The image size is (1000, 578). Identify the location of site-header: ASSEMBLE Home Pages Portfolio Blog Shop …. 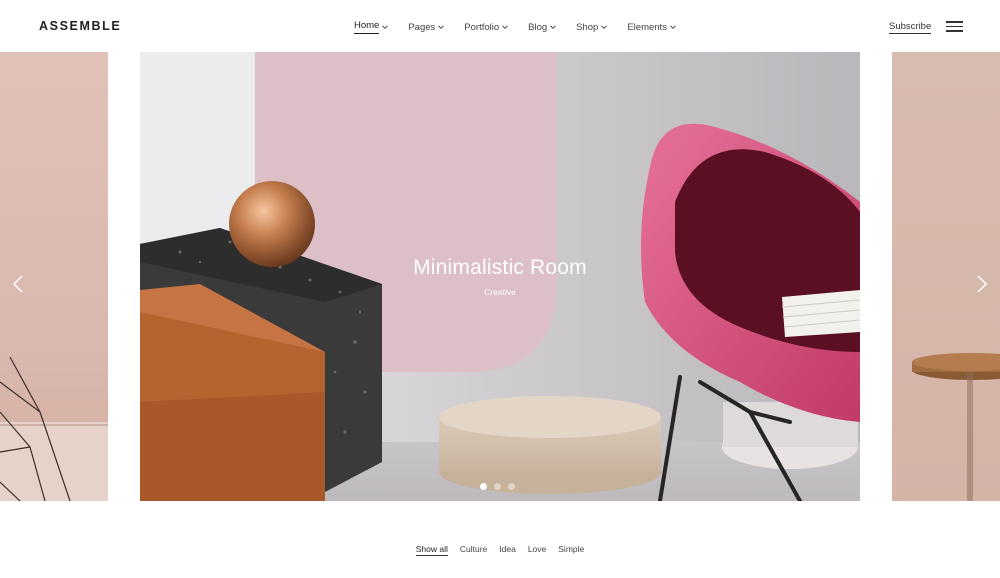
(500, 26).